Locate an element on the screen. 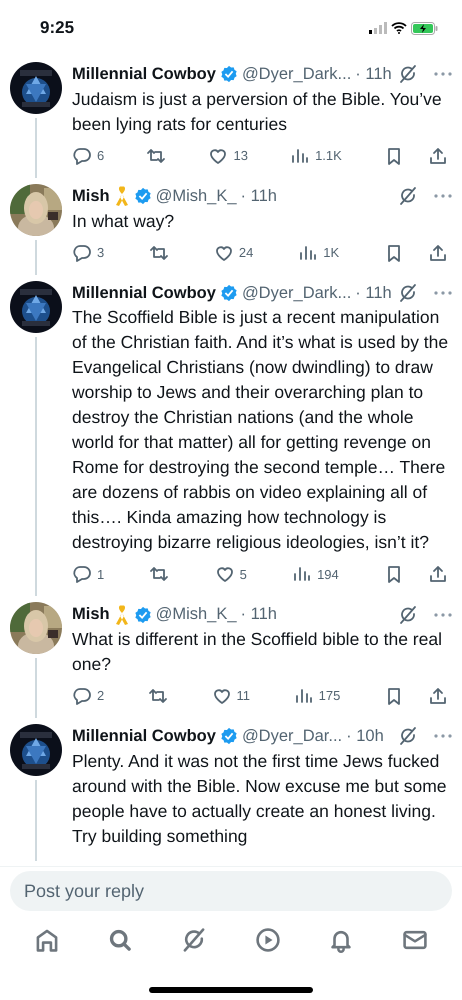 Image resolution: width=462 pixels, height=1000 pixels. reply-button: 6 is located at coordinates (88, 156).